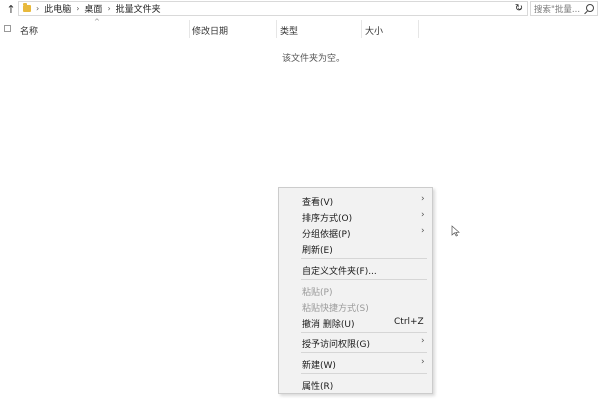 This screenshot has width=600, height=401. What do you see at coordinates (355, 232) in the screenshot?
I see `menu-item-group-by: 分组依据(P) ›` at bounding box center [355, 232].